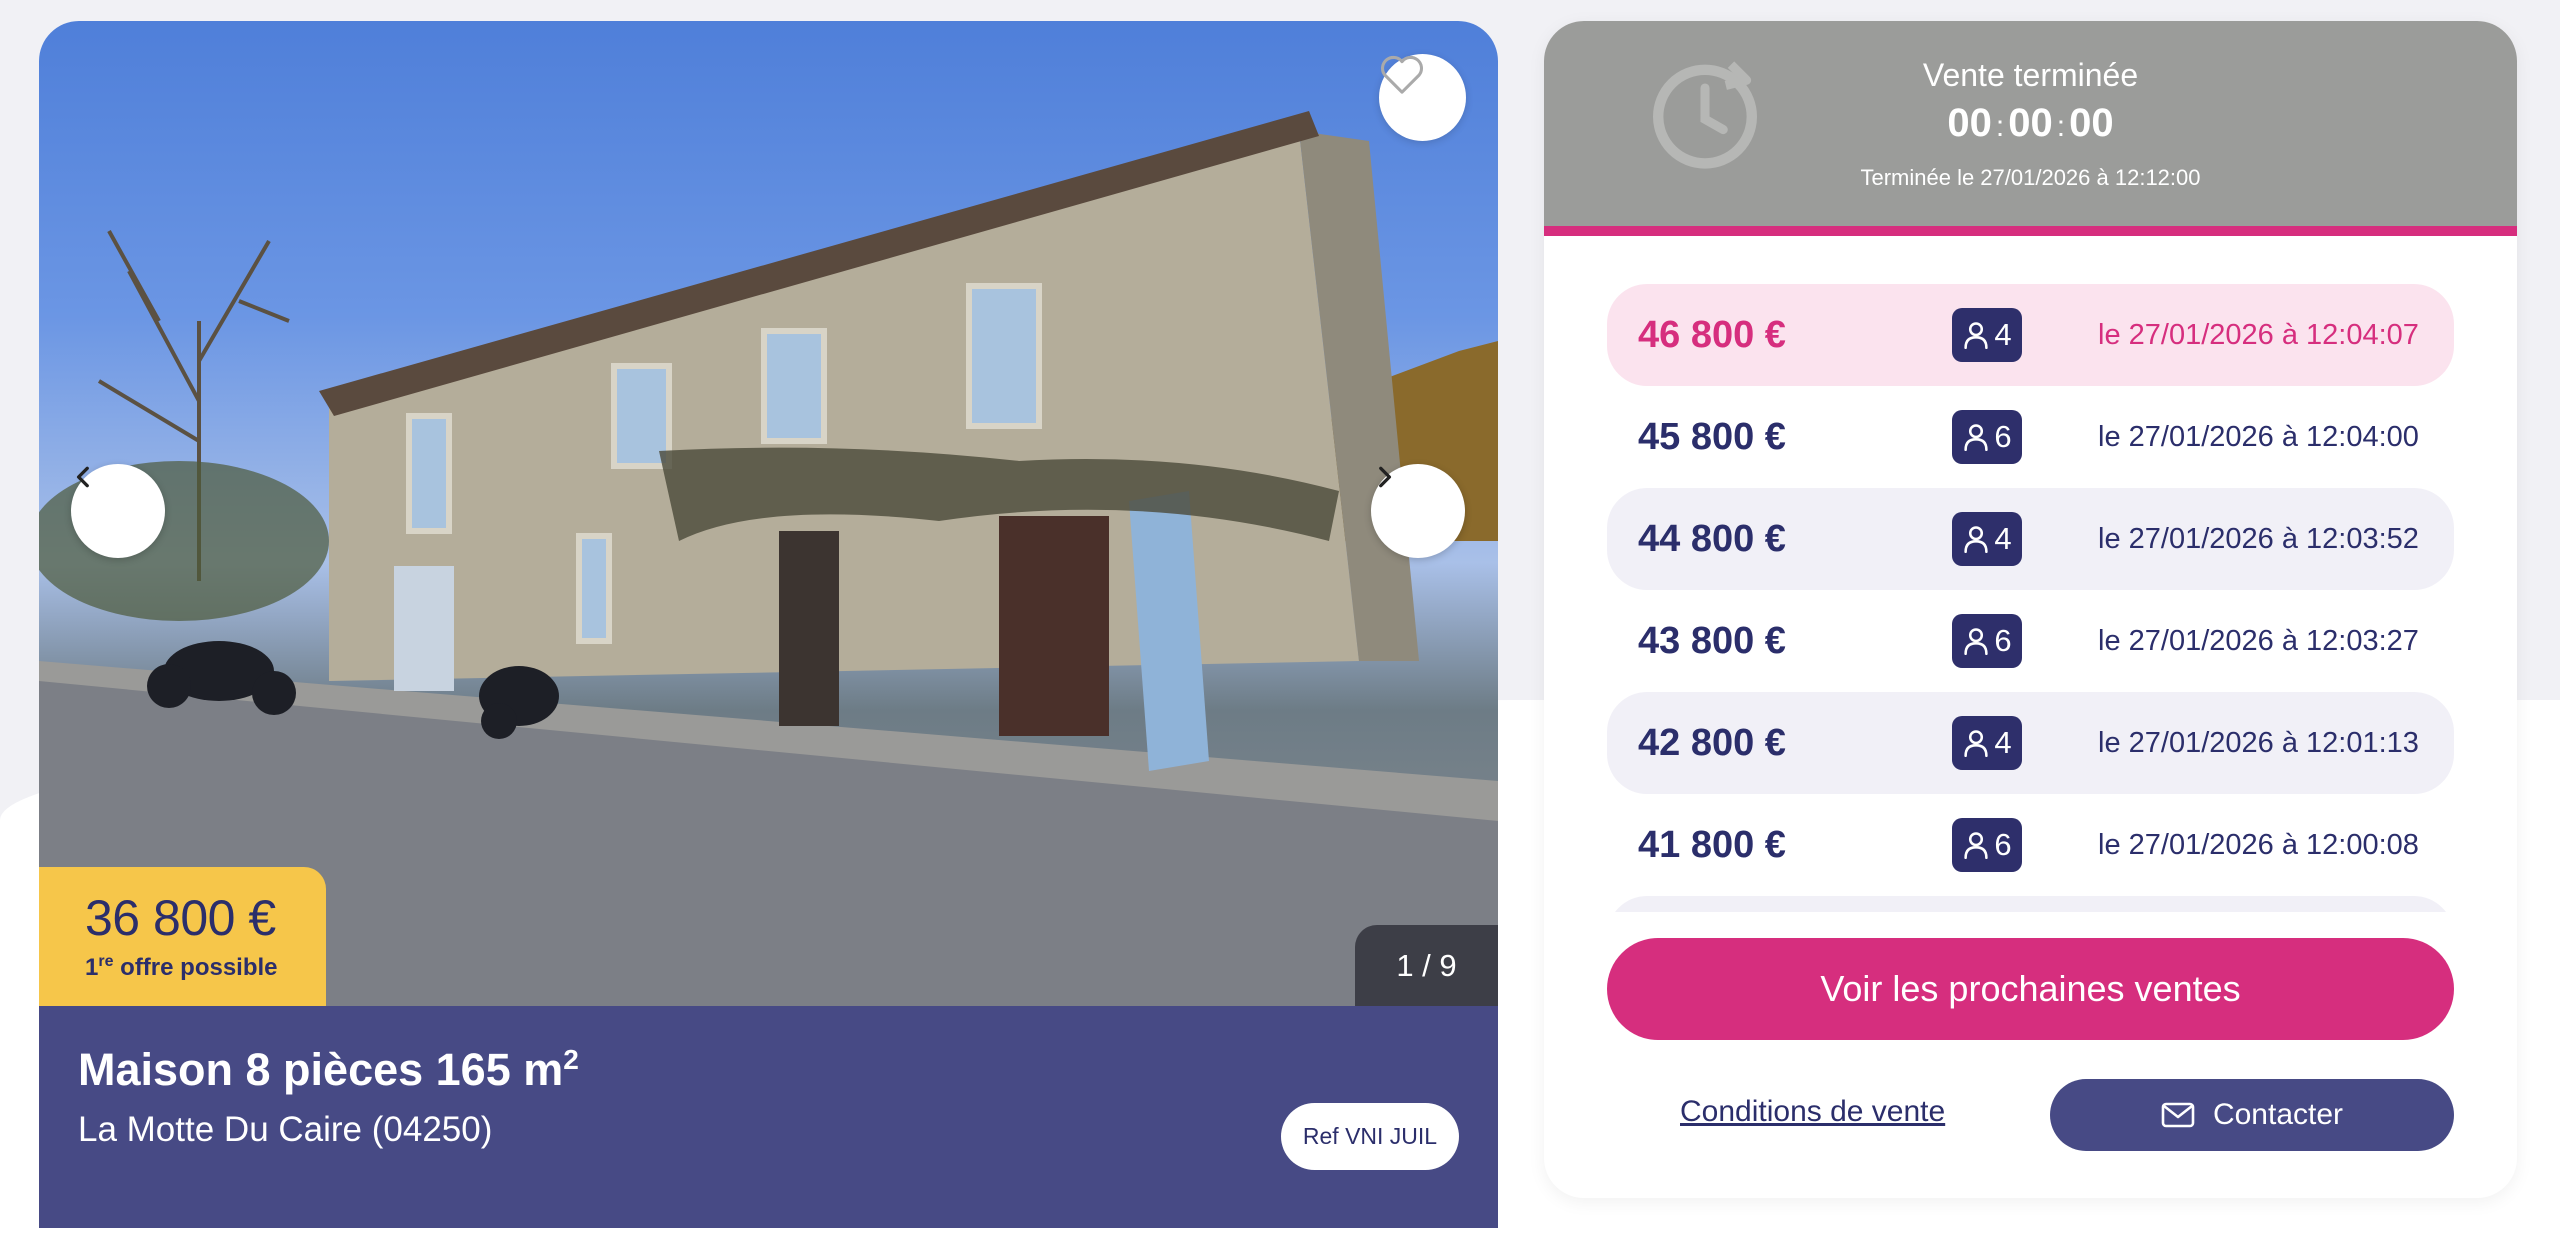 This screenshot has width=2560, height=1249. I want to click on sale-conditions-link: Conditions de vente, so click(1812, 1112).